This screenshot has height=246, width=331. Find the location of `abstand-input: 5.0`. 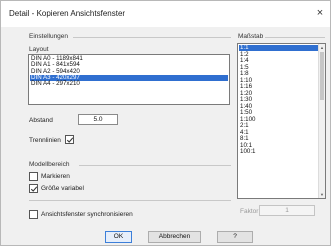

abstand-input: 5.0 is located at coordinates (98, 119).